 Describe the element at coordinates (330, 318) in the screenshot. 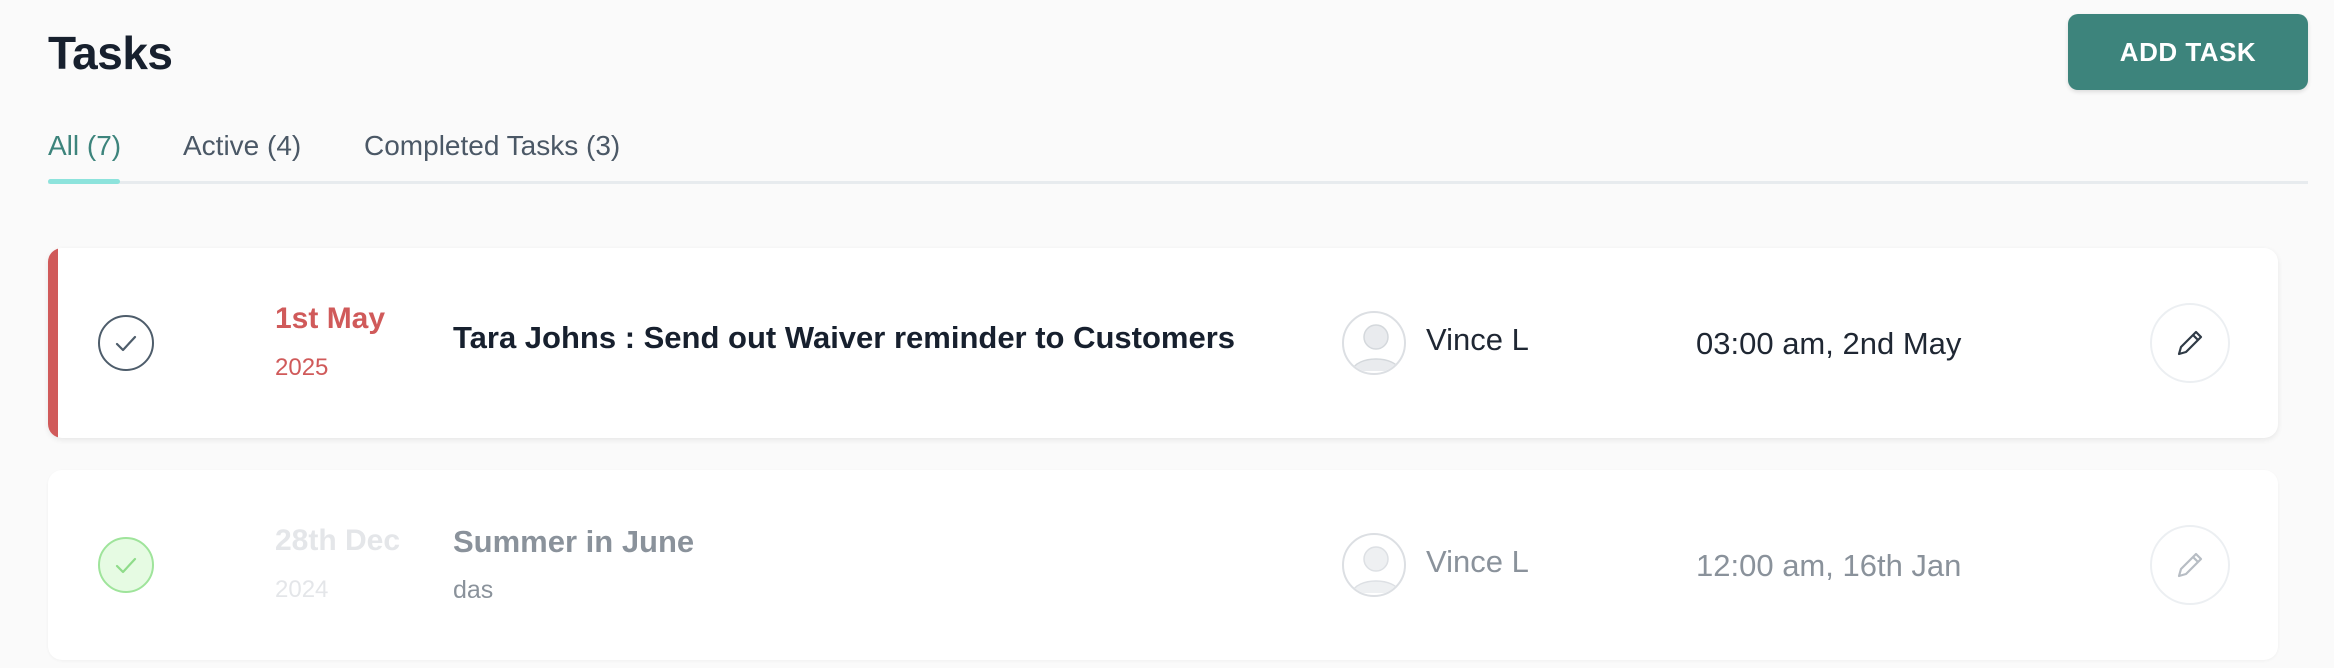

I see `task-date: 1st May` at that location.